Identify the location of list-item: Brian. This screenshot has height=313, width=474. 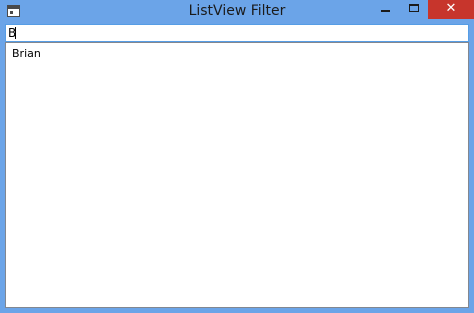
(237, 54).